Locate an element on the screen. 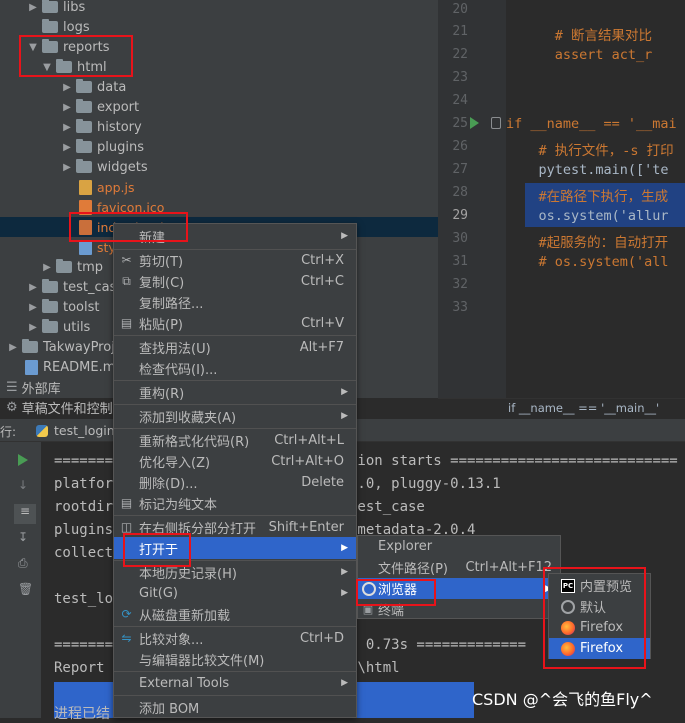 Image resolution: width=685 pixels, height=723 pixels. menu-item-reformat: 重新格式化代码(R) Ctrl+Alt+L is located at coordinates (235, 440).